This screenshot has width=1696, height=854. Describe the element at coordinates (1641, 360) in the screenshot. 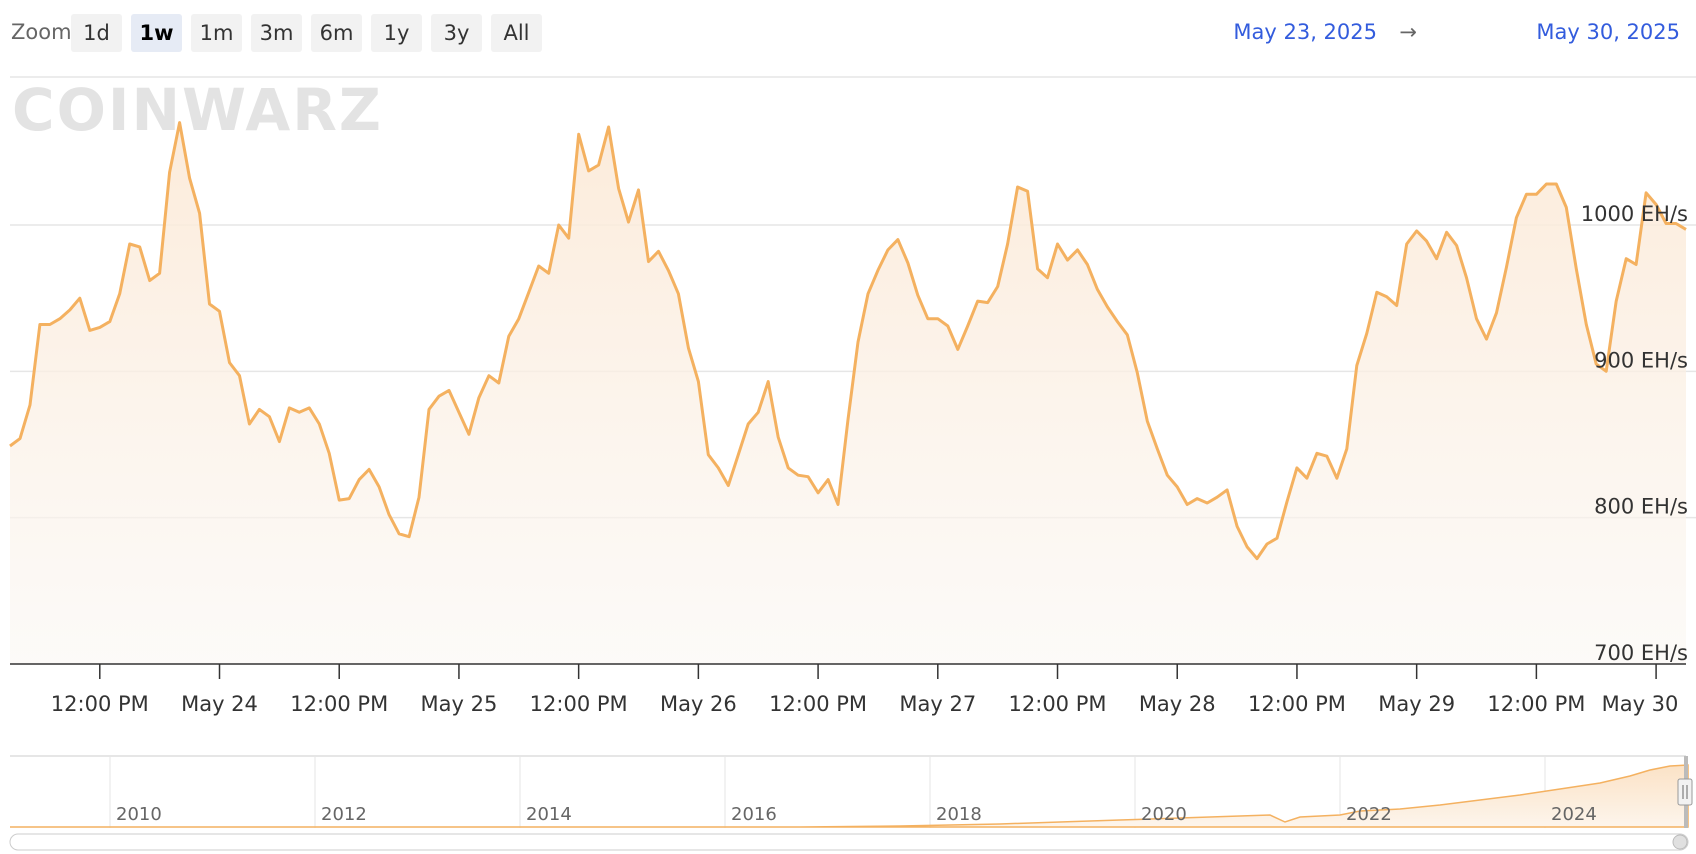

I see `y-tick-label: 900 EH/s` at that location.